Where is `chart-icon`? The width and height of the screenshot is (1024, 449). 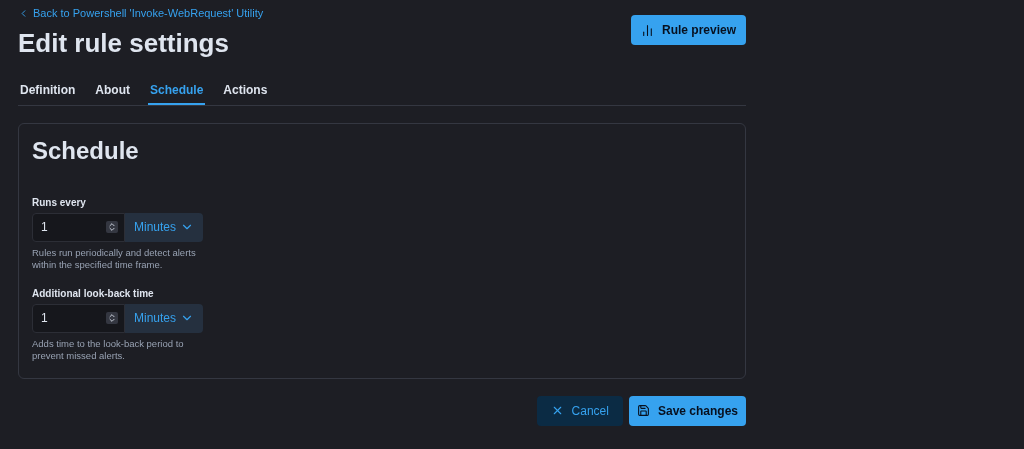
chart-icon is located at coordinates (647, 30).